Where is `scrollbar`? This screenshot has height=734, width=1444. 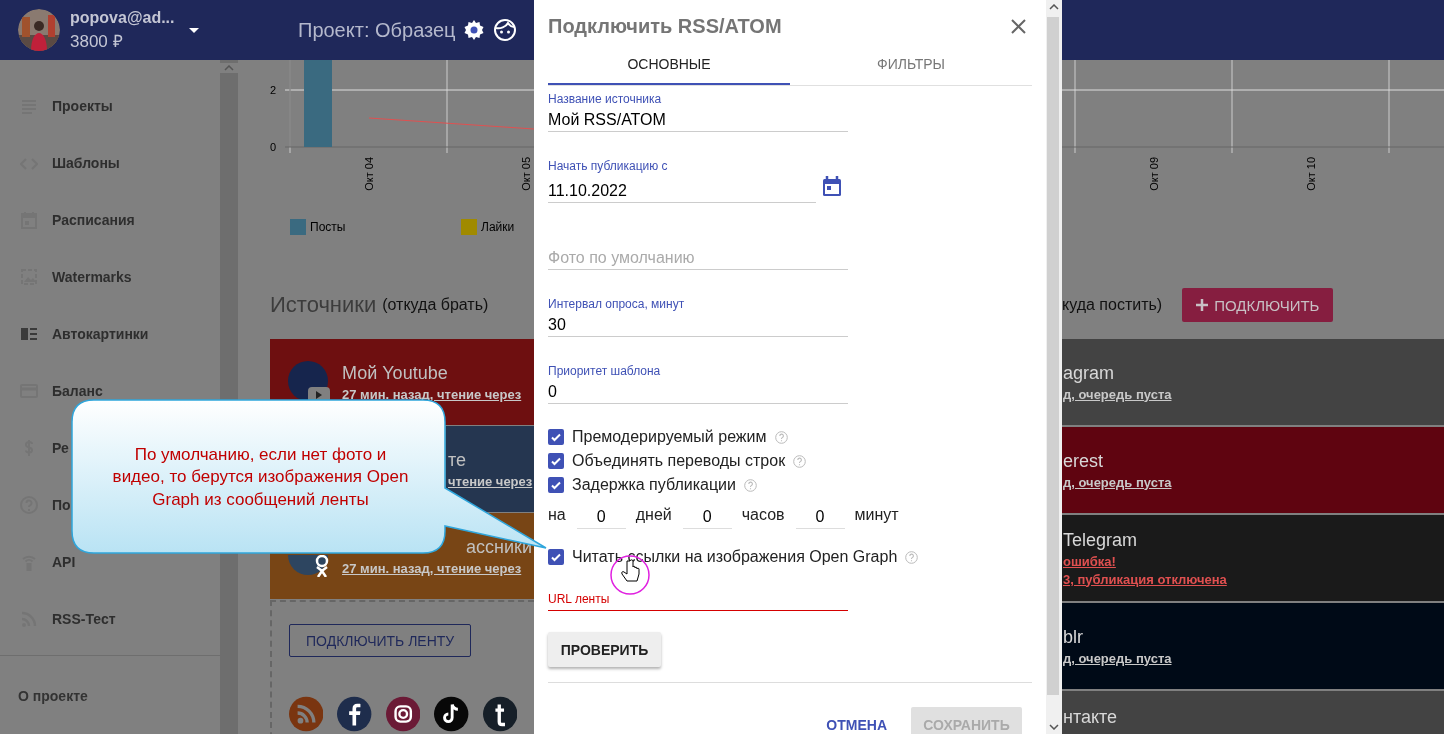 scrollbar is located at coordinates (1054, 367).